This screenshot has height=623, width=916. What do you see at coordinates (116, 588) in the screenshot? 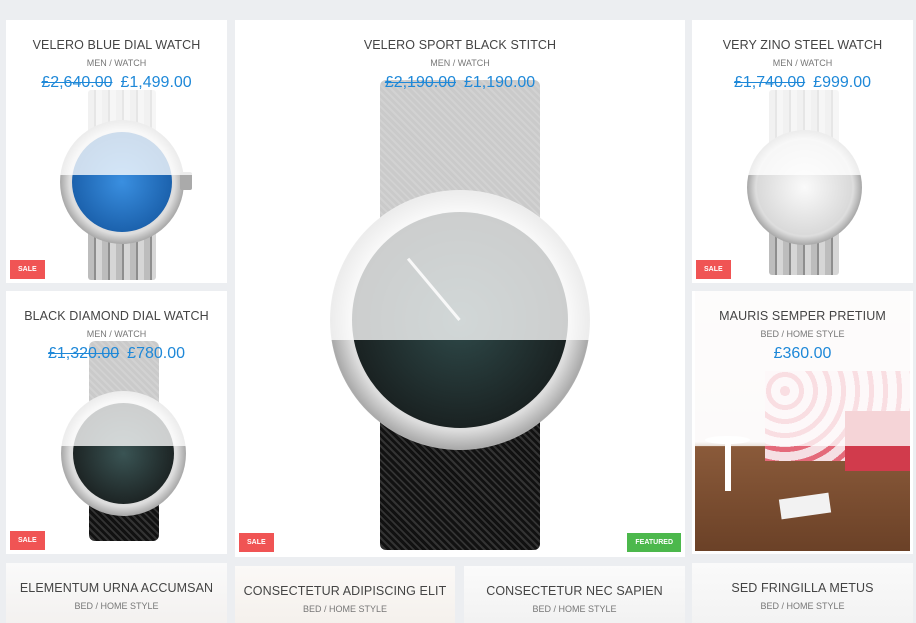
I see `product-title: ELEMENTUM URNA ACCUMSAN` at bounding box center [116, 588].